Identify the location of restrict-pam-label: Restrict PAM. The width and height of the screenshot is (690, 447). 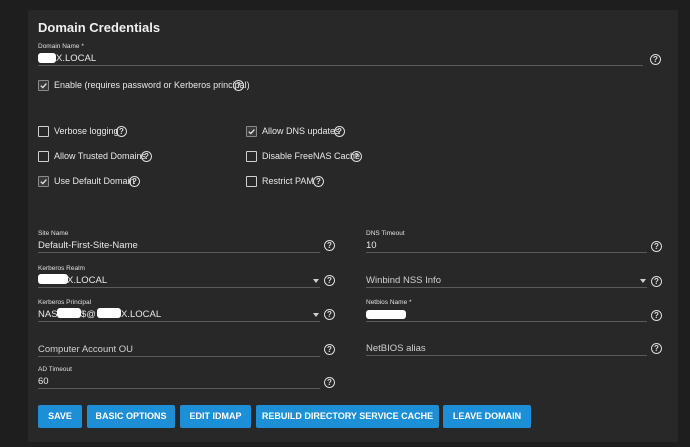
(288, 181).